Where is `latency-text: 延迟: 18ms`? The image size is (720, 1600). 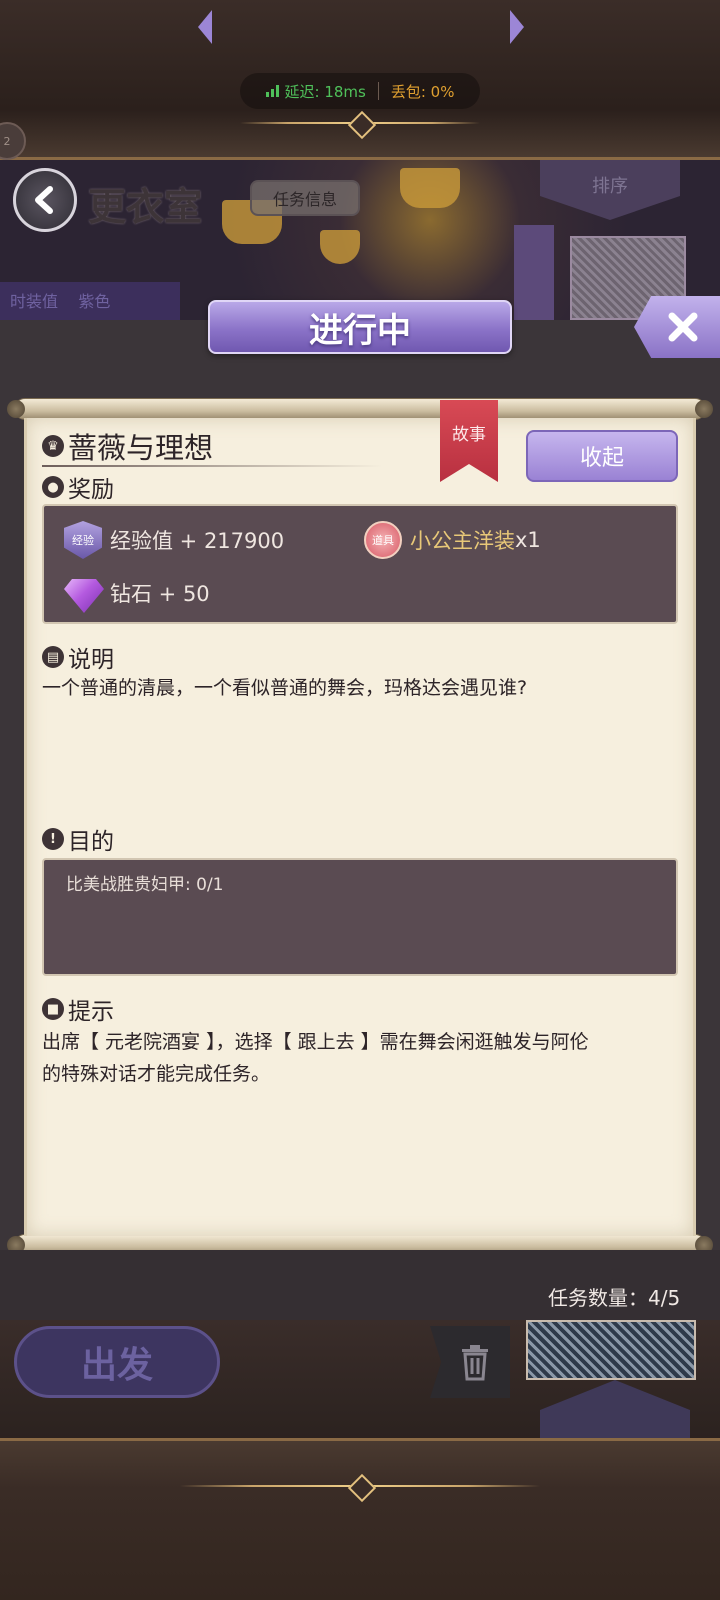
latency-text: 延迟: 18ms is located at coordinates (325, 91).